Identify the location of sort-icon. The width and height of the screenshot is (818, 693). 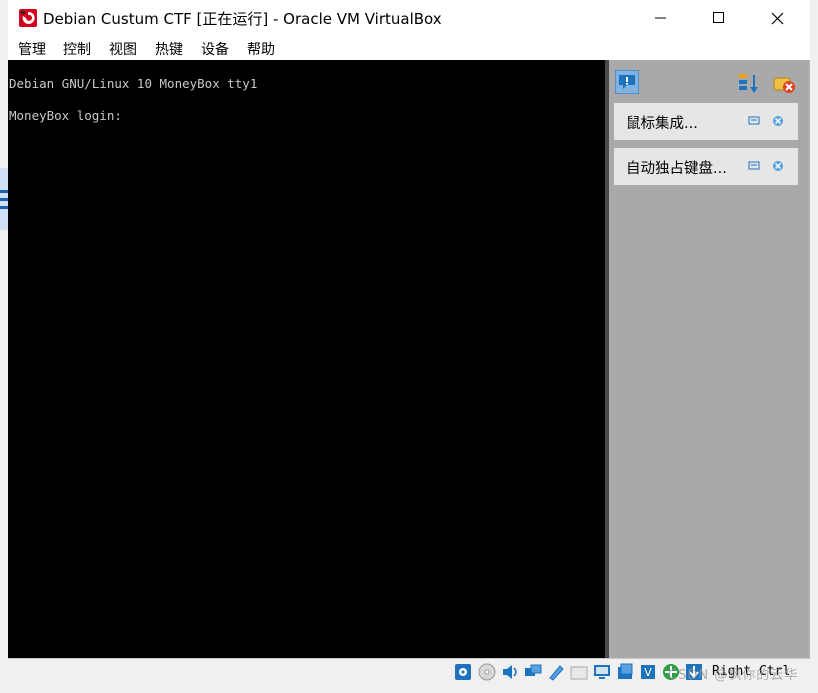
(749, 84).